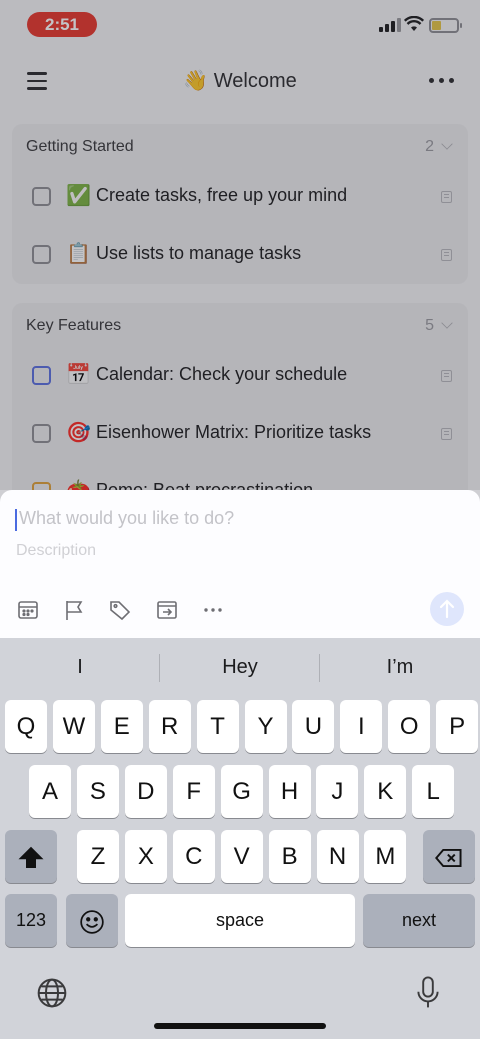  I want to click on letter-key: T, so click(217, 726).